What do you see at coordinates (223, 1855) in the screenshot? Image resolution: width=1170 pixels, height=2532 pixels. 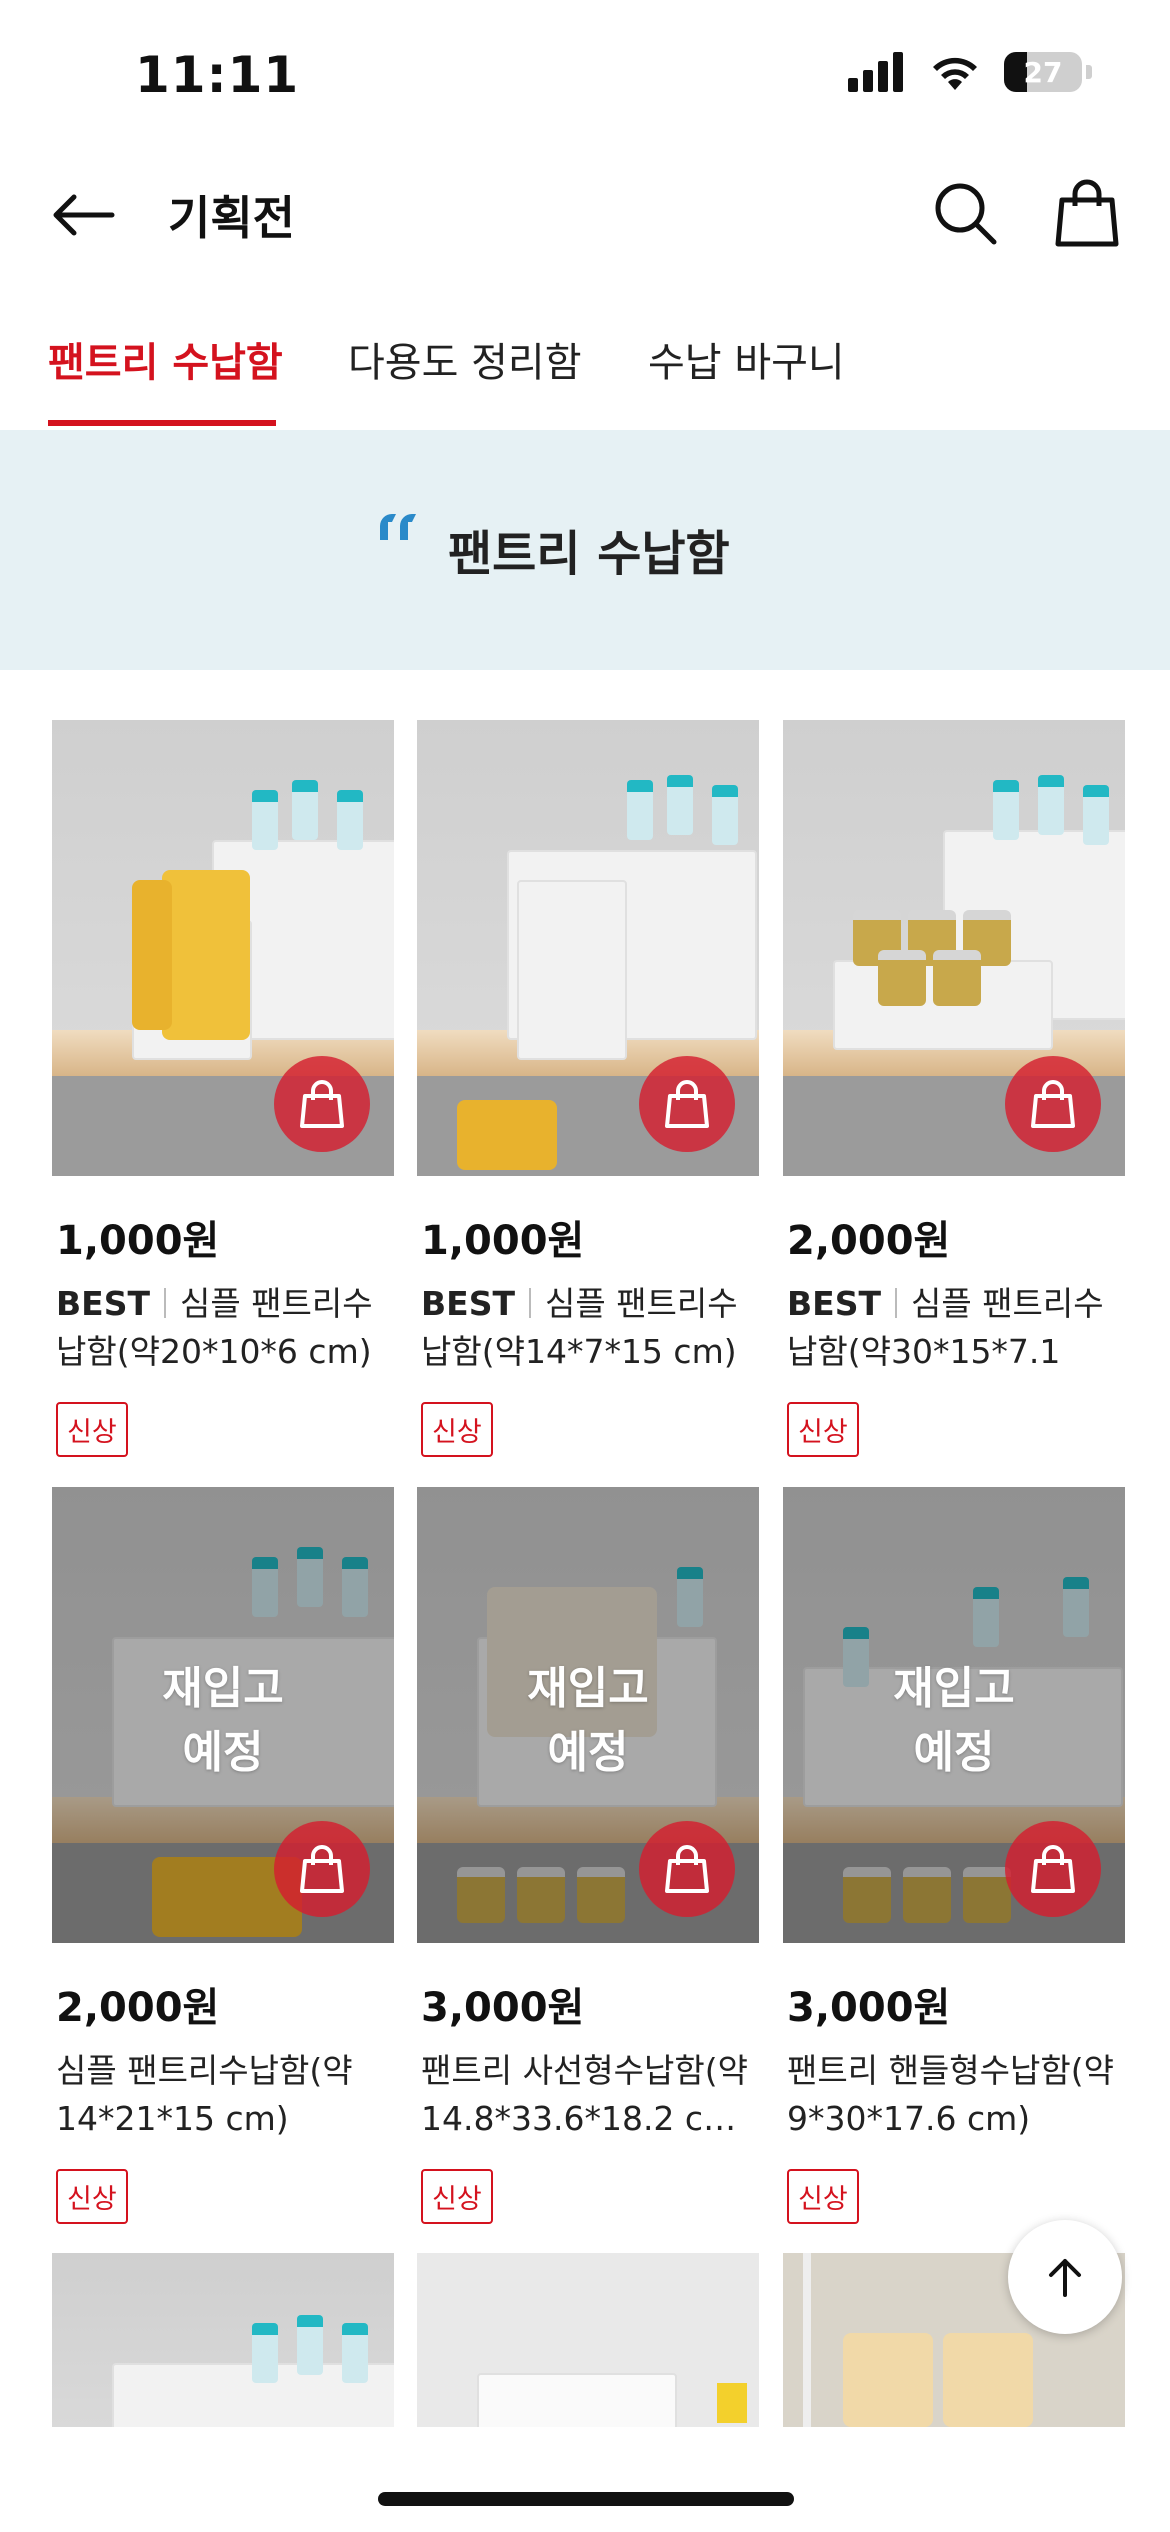 I see `product-card: 재입고예정 2,000원 심플 팬트리수납함(약14*21*15 cm) 신상` at bounding box center [223, 1855].